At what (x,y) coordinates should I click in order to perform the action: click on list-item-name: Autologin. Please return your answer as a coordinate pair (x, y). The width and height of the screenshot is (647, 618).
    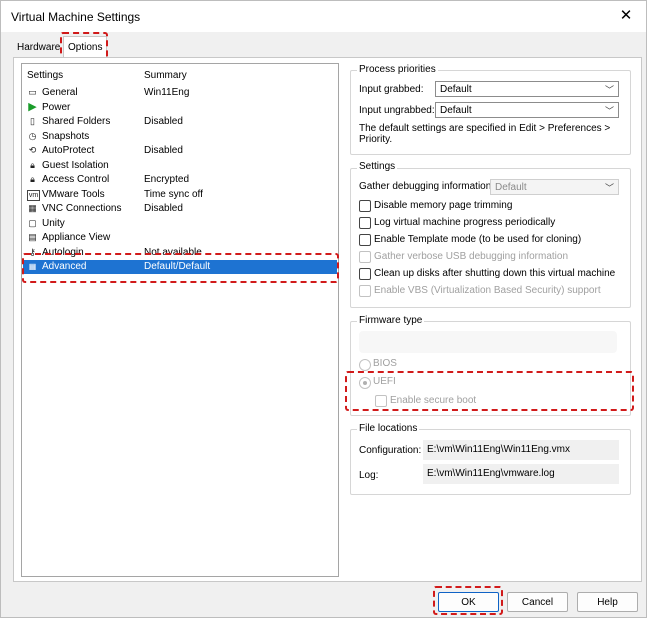
    Looking at the image, I should click on (63, 252).